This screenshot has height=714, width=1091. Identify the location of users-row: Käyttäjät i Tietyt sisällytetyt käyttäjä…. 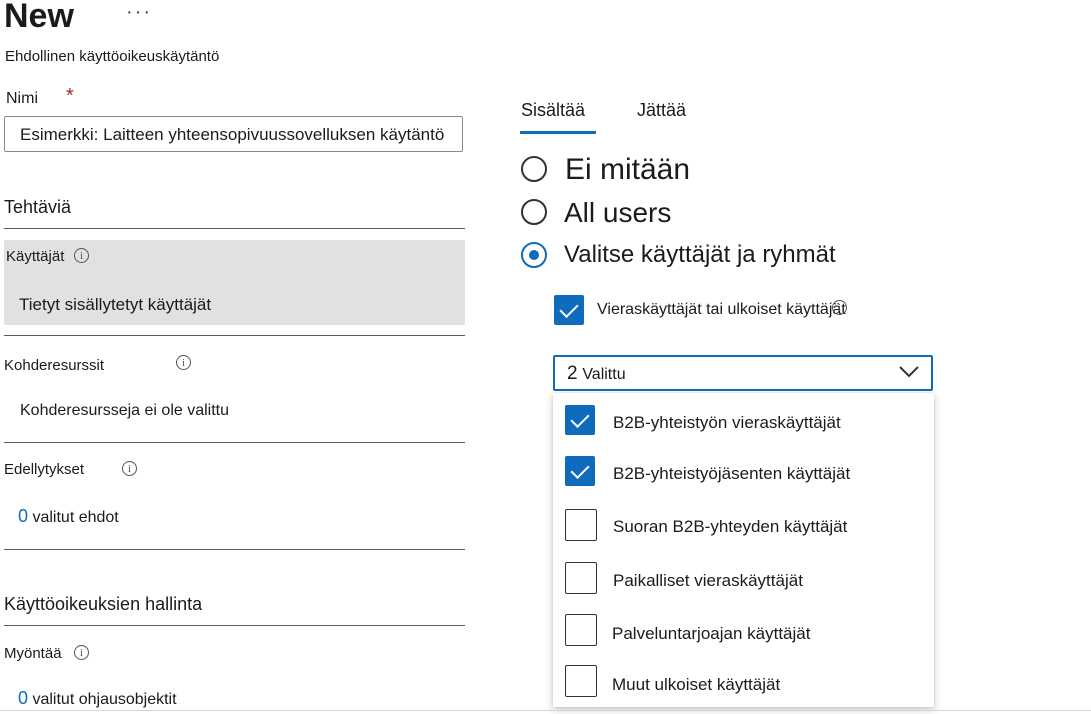
(234, 282).